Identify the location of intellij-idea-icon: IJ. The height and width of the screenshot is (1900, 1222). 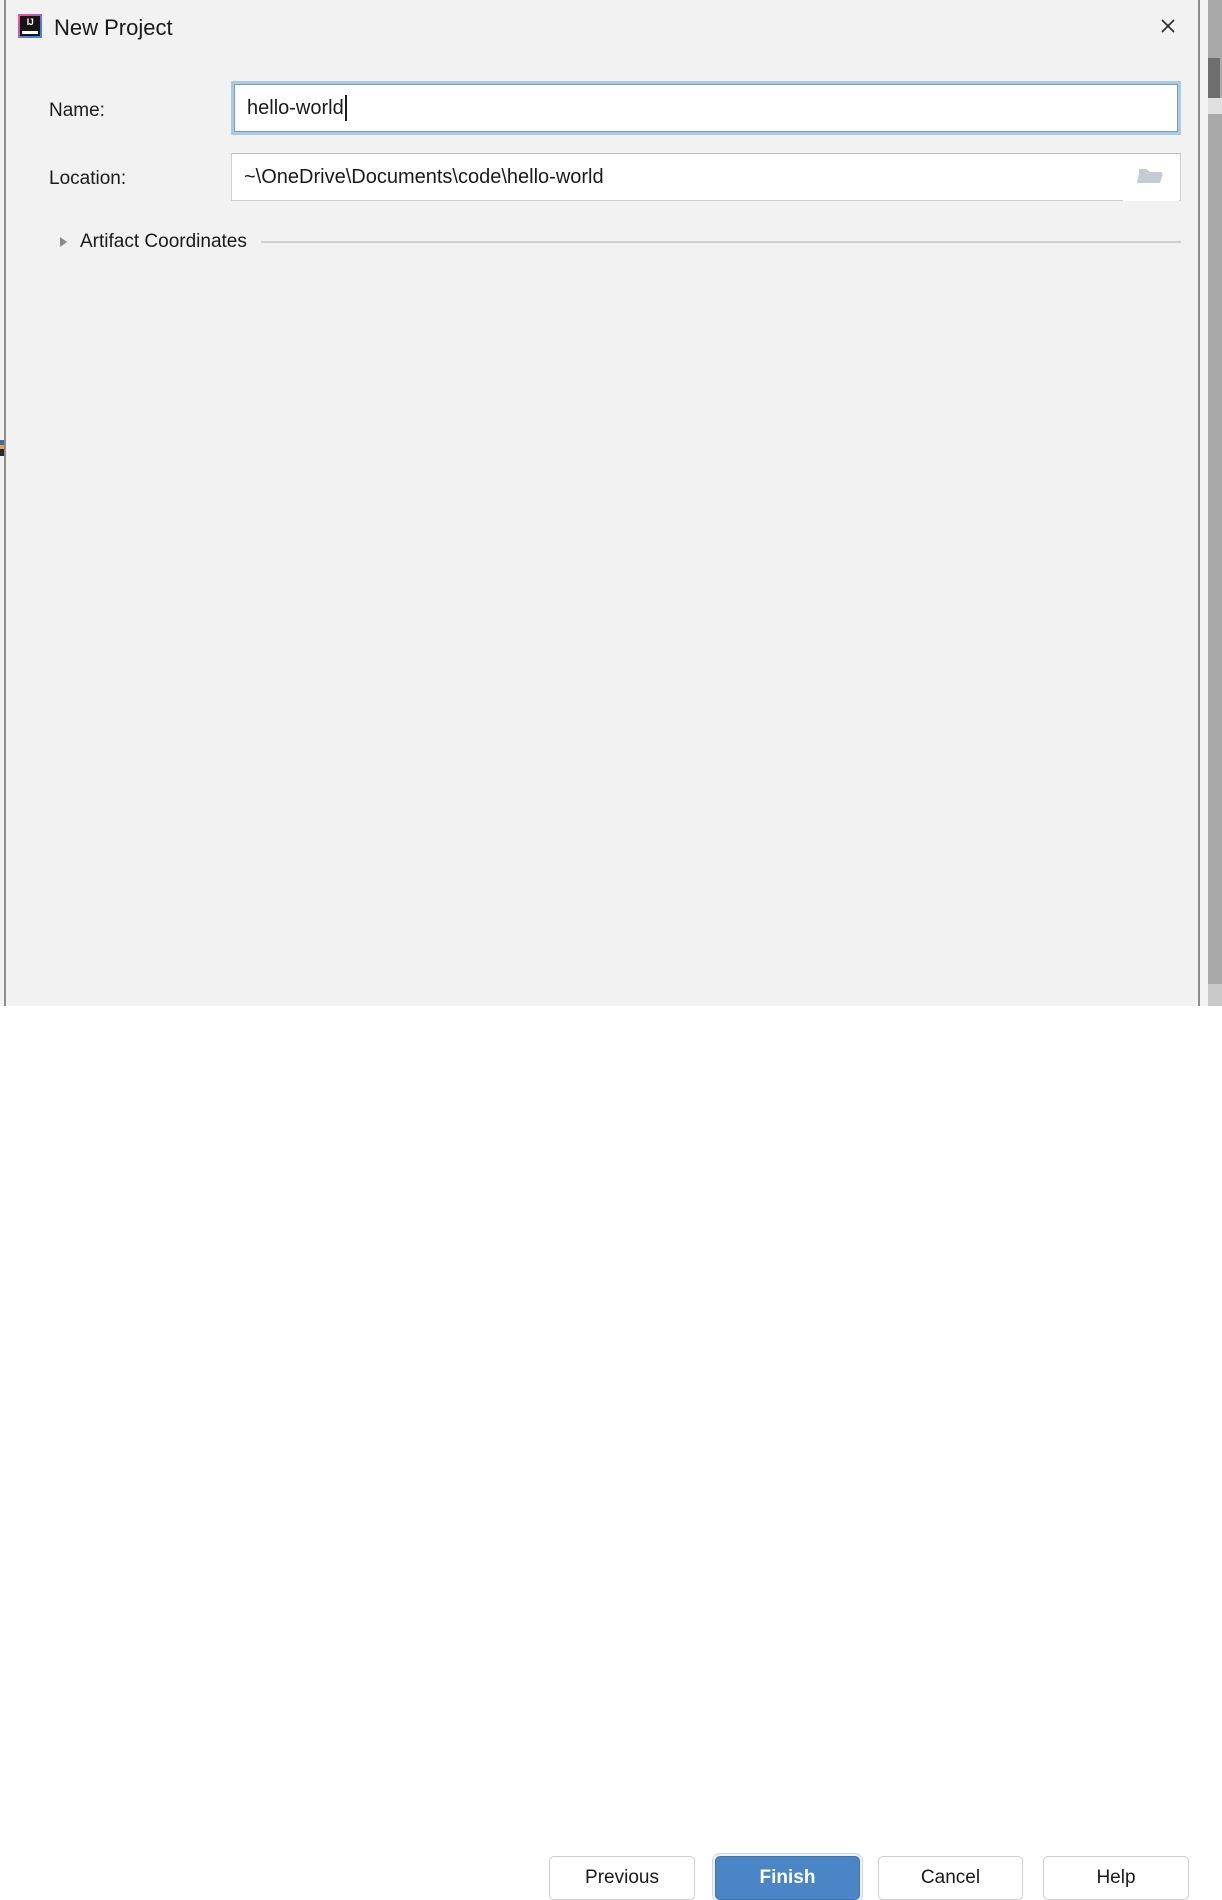
(30, 26).